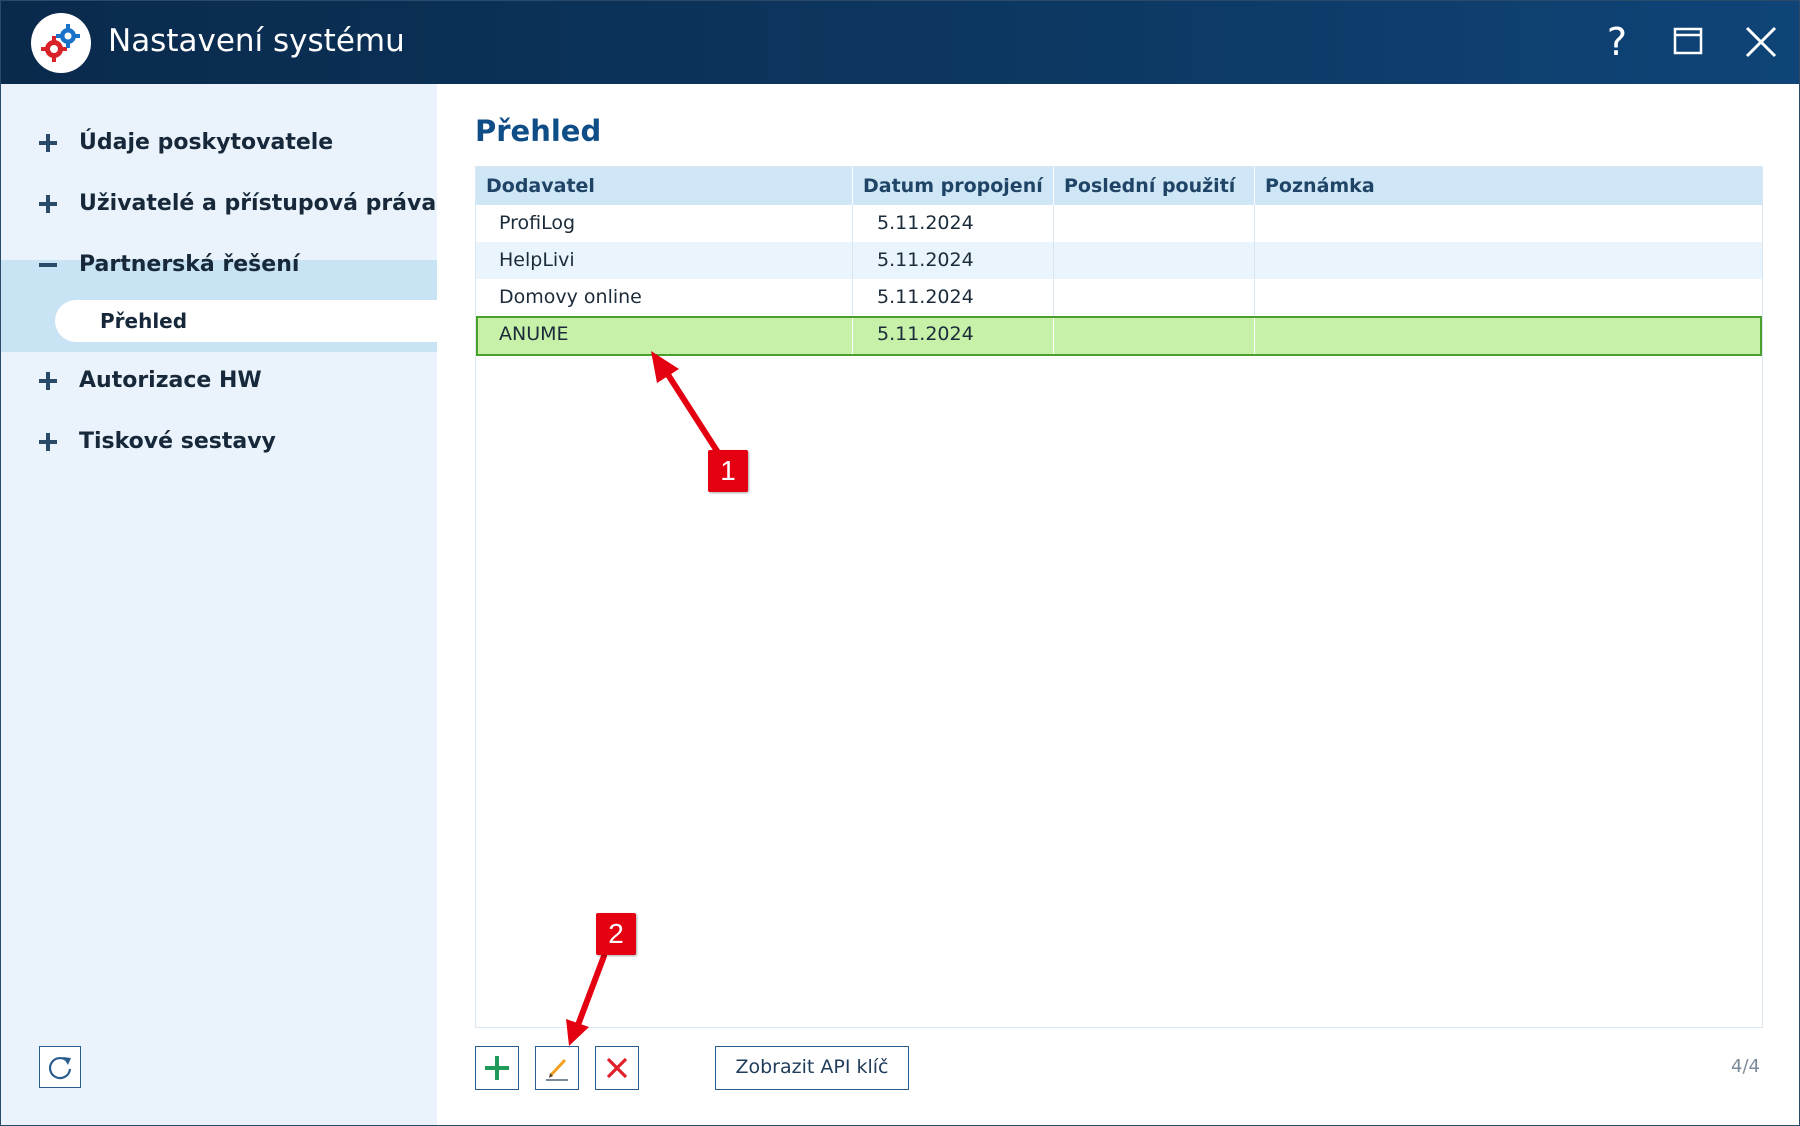 This screenshot has height=1126, width=1800. I want to click on annotation-badge-2: 2, so click(616, 934).